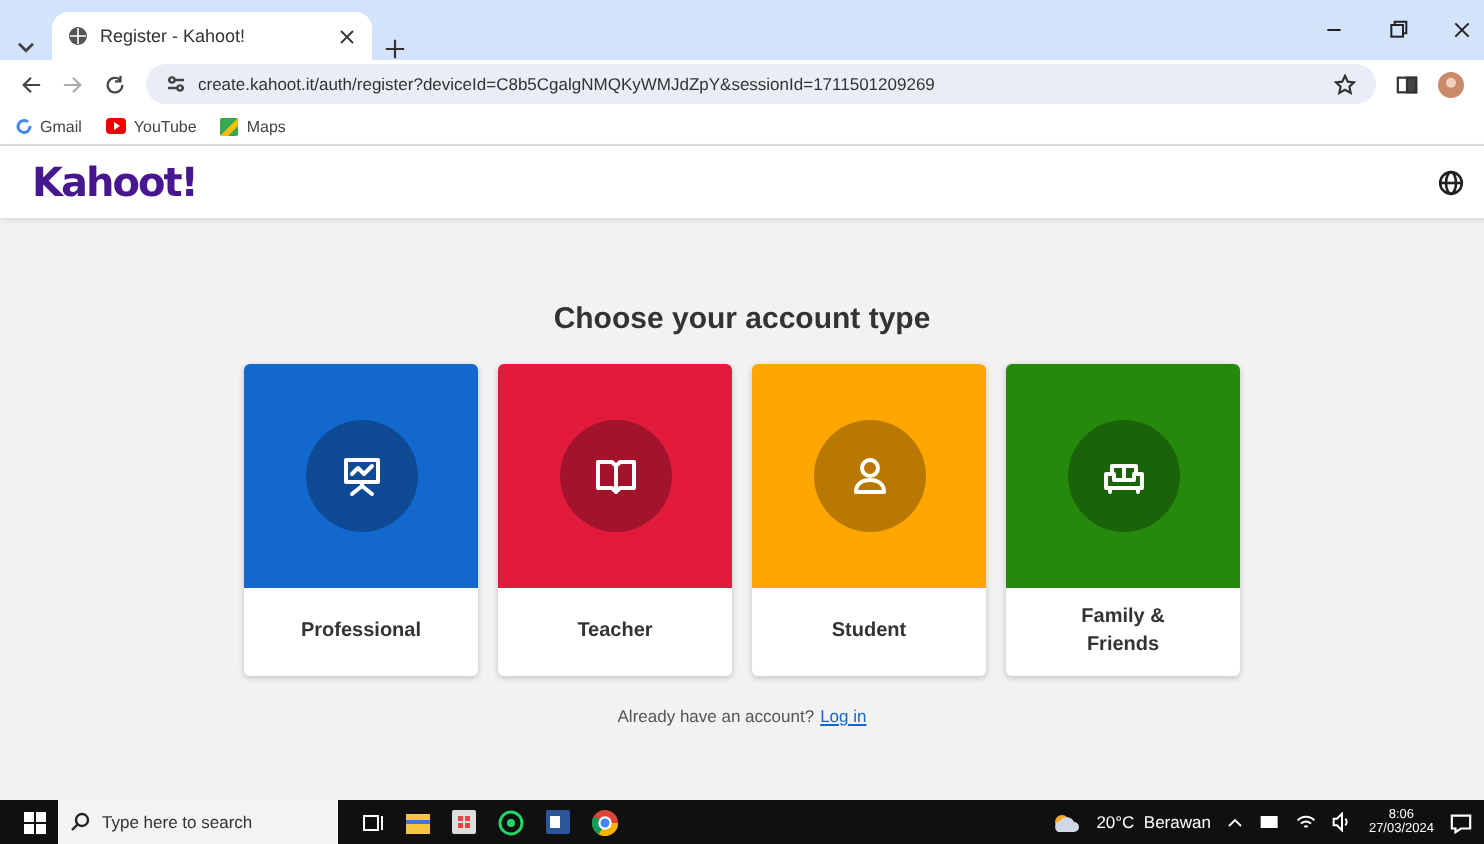 This screenshot has height=844, width=1484. Describe the element at coordinates (1123, 520) in the screenshot. I see `account-type-card: Family & Friends` at that location.